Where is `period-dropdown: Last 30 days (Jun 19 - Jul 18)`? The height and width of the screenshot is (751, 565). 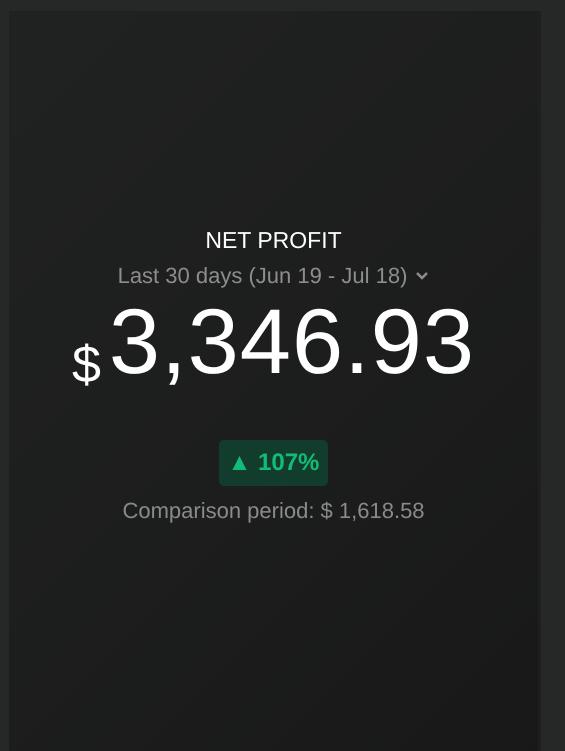
period-dropdown: Last 30 days (Jun 19 - Jul 18) is located at coordinates (274, 276).